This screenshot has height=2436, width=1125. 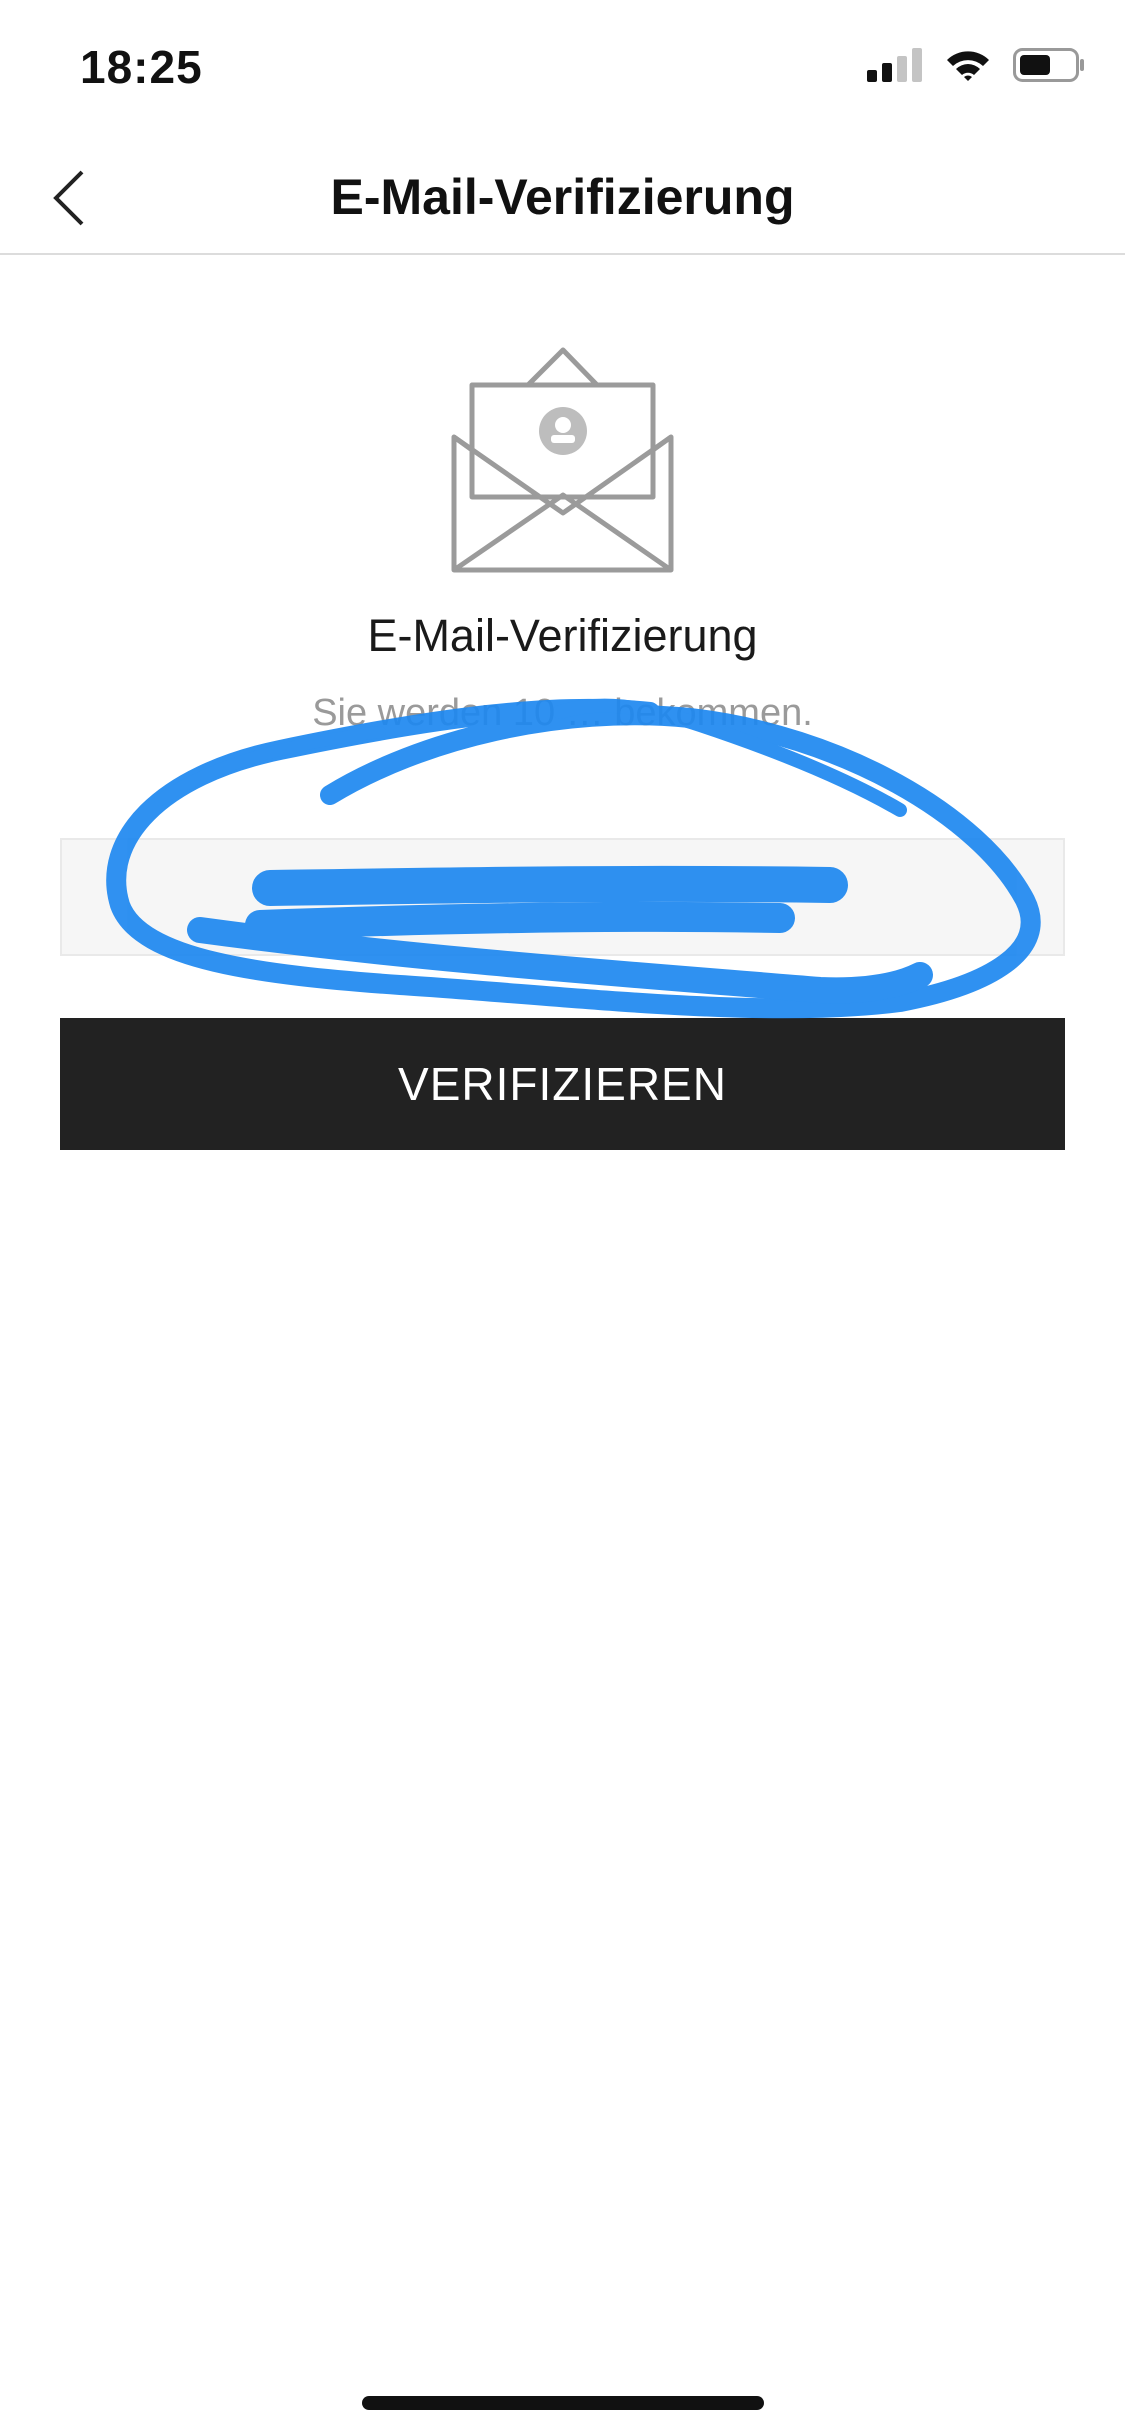 I want to click on signal-icon, so click(x=894, y=65).